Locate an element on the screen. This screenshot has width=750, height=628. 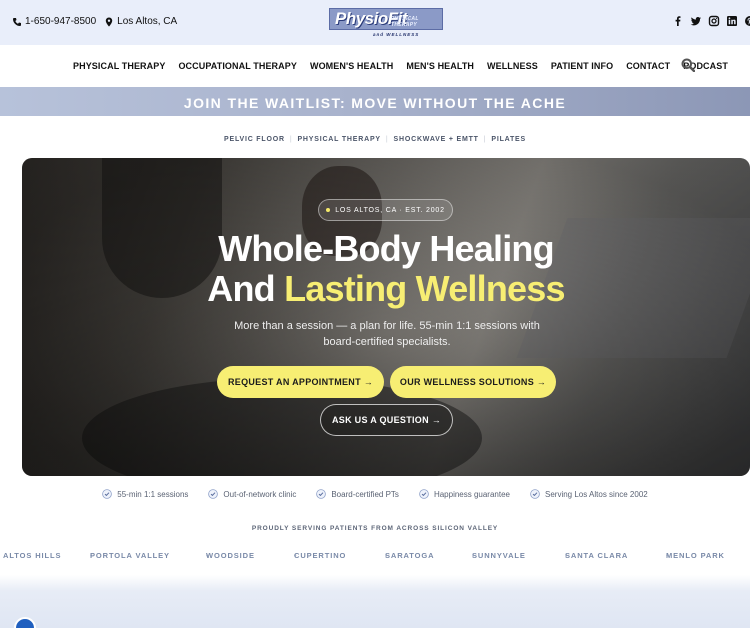
location-link: Los Altos, CA is located at coordinates (147, 21).